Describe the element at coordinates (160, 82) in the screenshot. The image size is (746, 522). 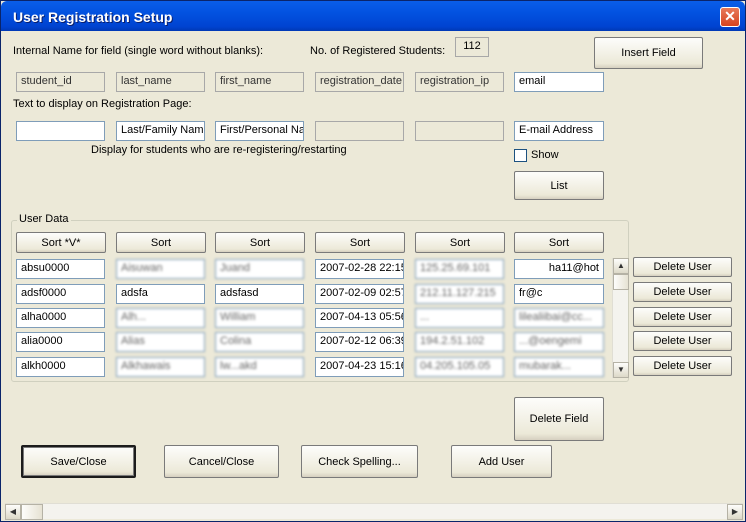
I see `internal-field-last-name: last_name` at that location.